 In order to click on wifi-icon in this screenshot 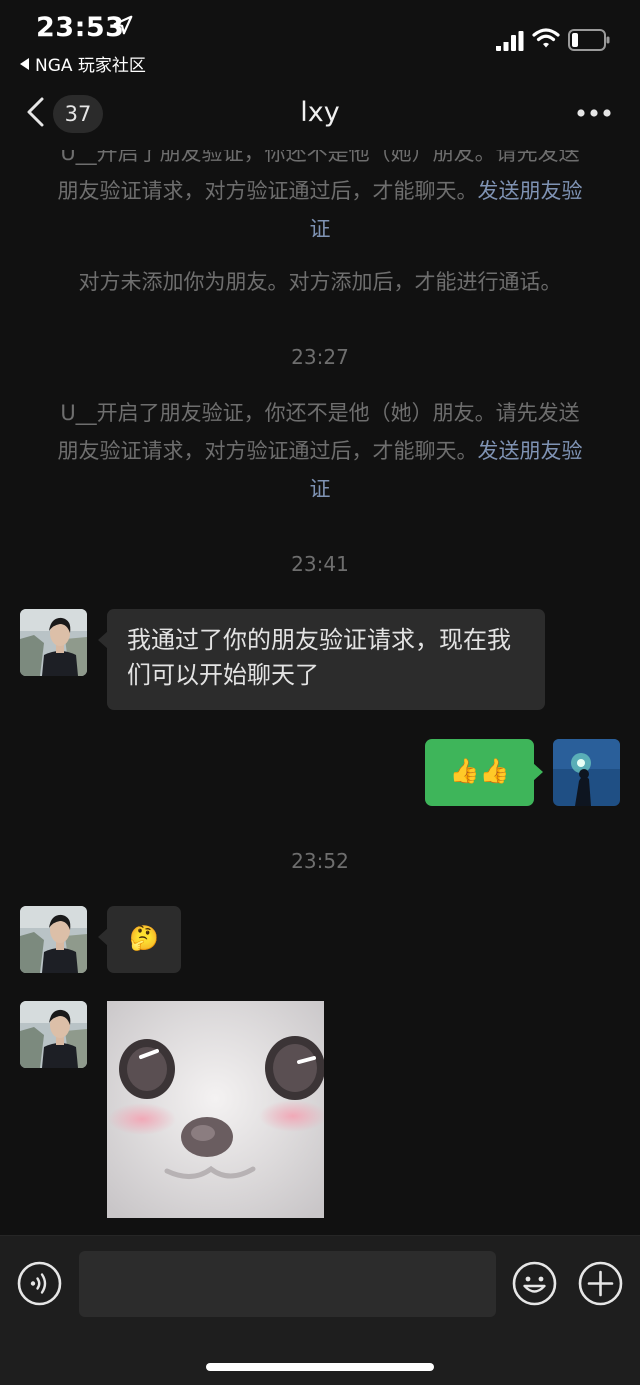, I will do `click(546, 38)`.